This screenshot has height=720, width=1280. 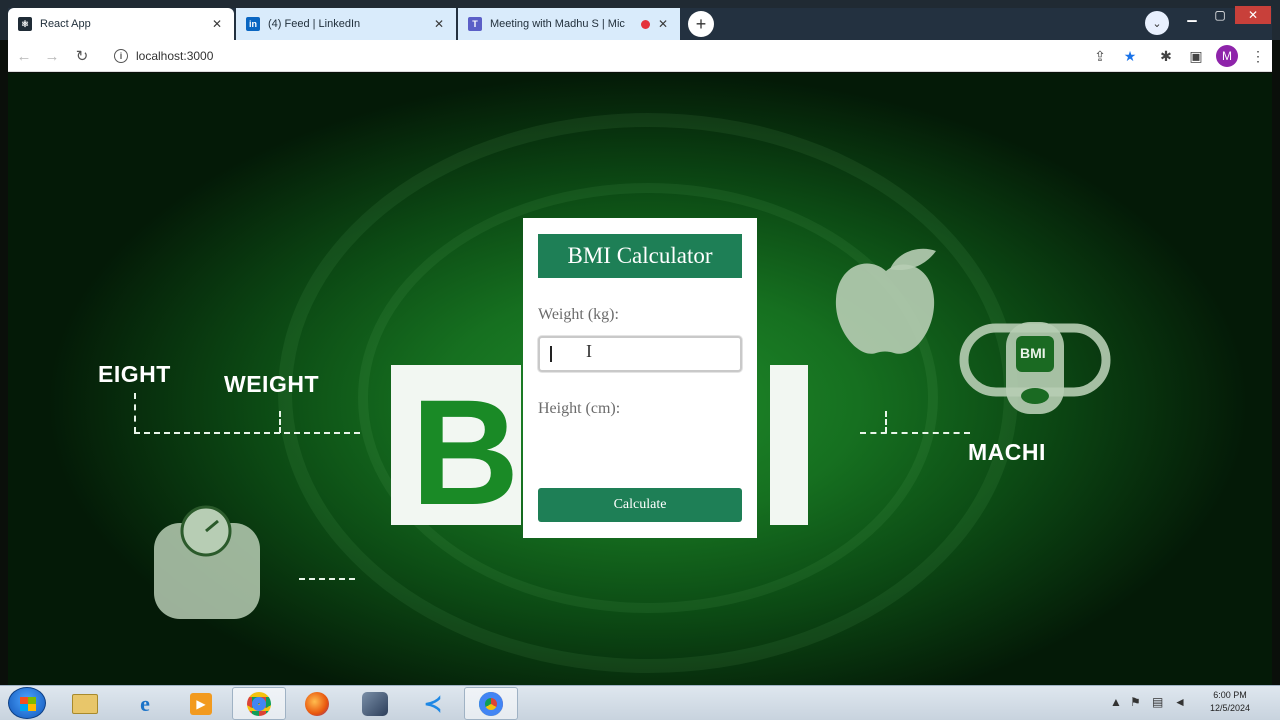 I want to click on tab-teams-meeting: T Meeting with Madhu S | Mic ✕, so click(x=569, y=24).